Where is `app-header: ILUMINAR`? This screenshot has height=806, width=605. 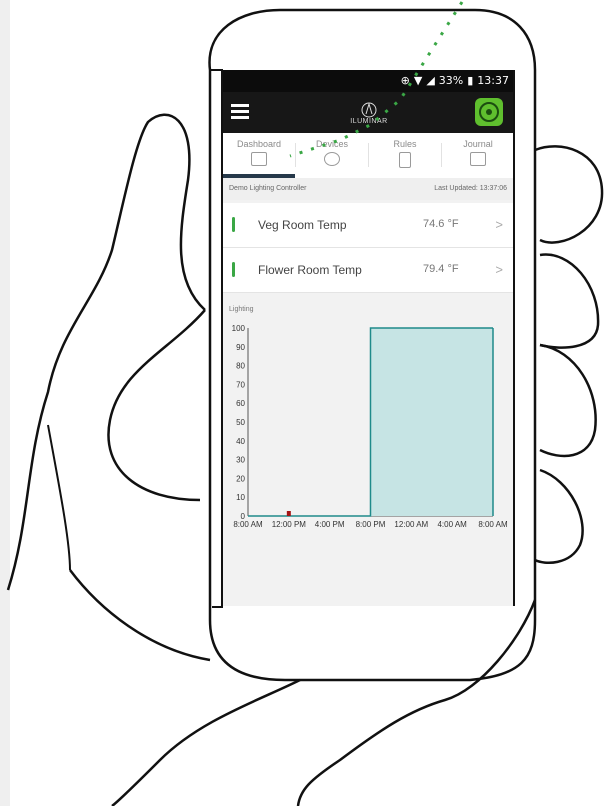 app-header: ILUMINAR is located at coordinates (368, 112).